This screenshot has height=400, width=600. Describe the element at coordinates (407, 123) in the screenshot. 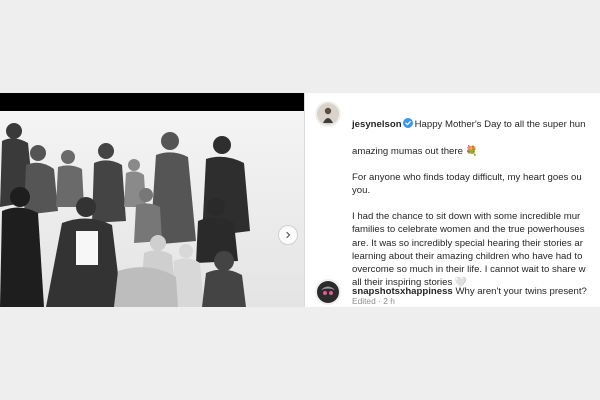

I see `verified-badge-icon` at that location.